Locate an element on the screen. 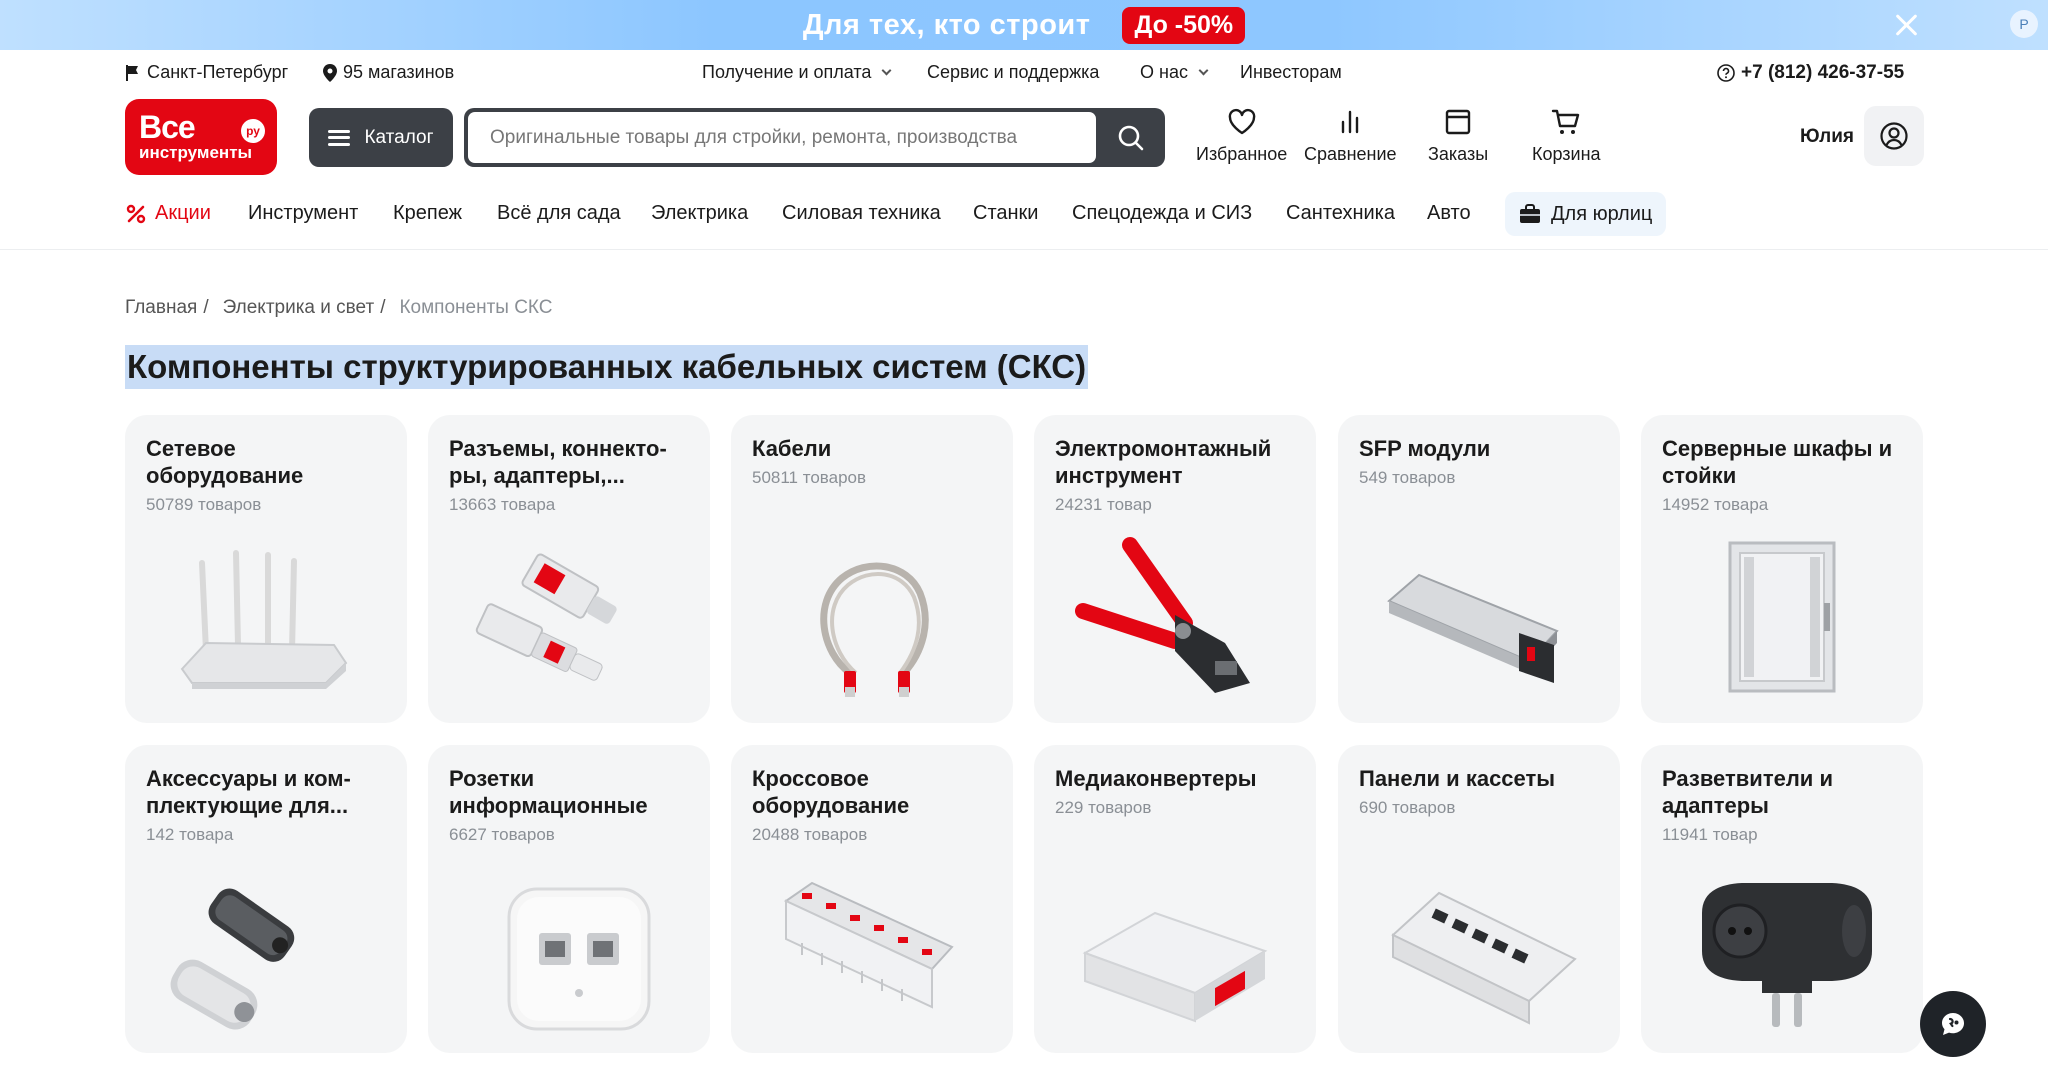 Image resolution: width=2048 pixels, height=1069 pixels. network-socket-icon is located at coordinates (579, 959).